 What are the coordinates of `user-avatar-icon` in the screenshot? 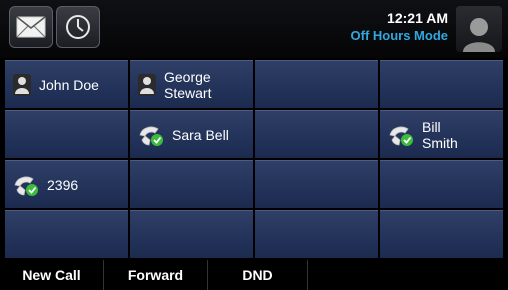 It's located at (479, 35).